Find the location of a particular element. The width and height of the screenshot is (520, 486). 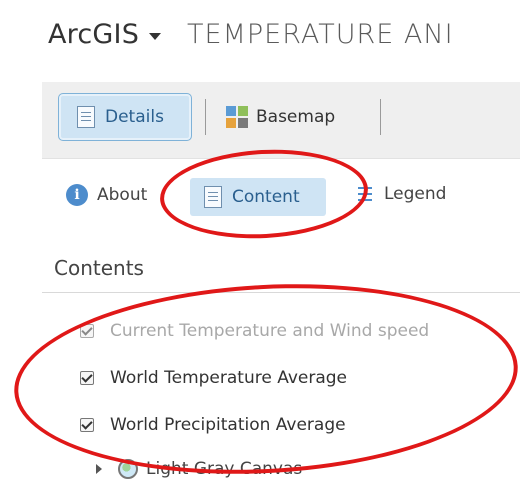

app-header: ArcGIS TEMPERATURE ANI is located at coordinates (251, 34).